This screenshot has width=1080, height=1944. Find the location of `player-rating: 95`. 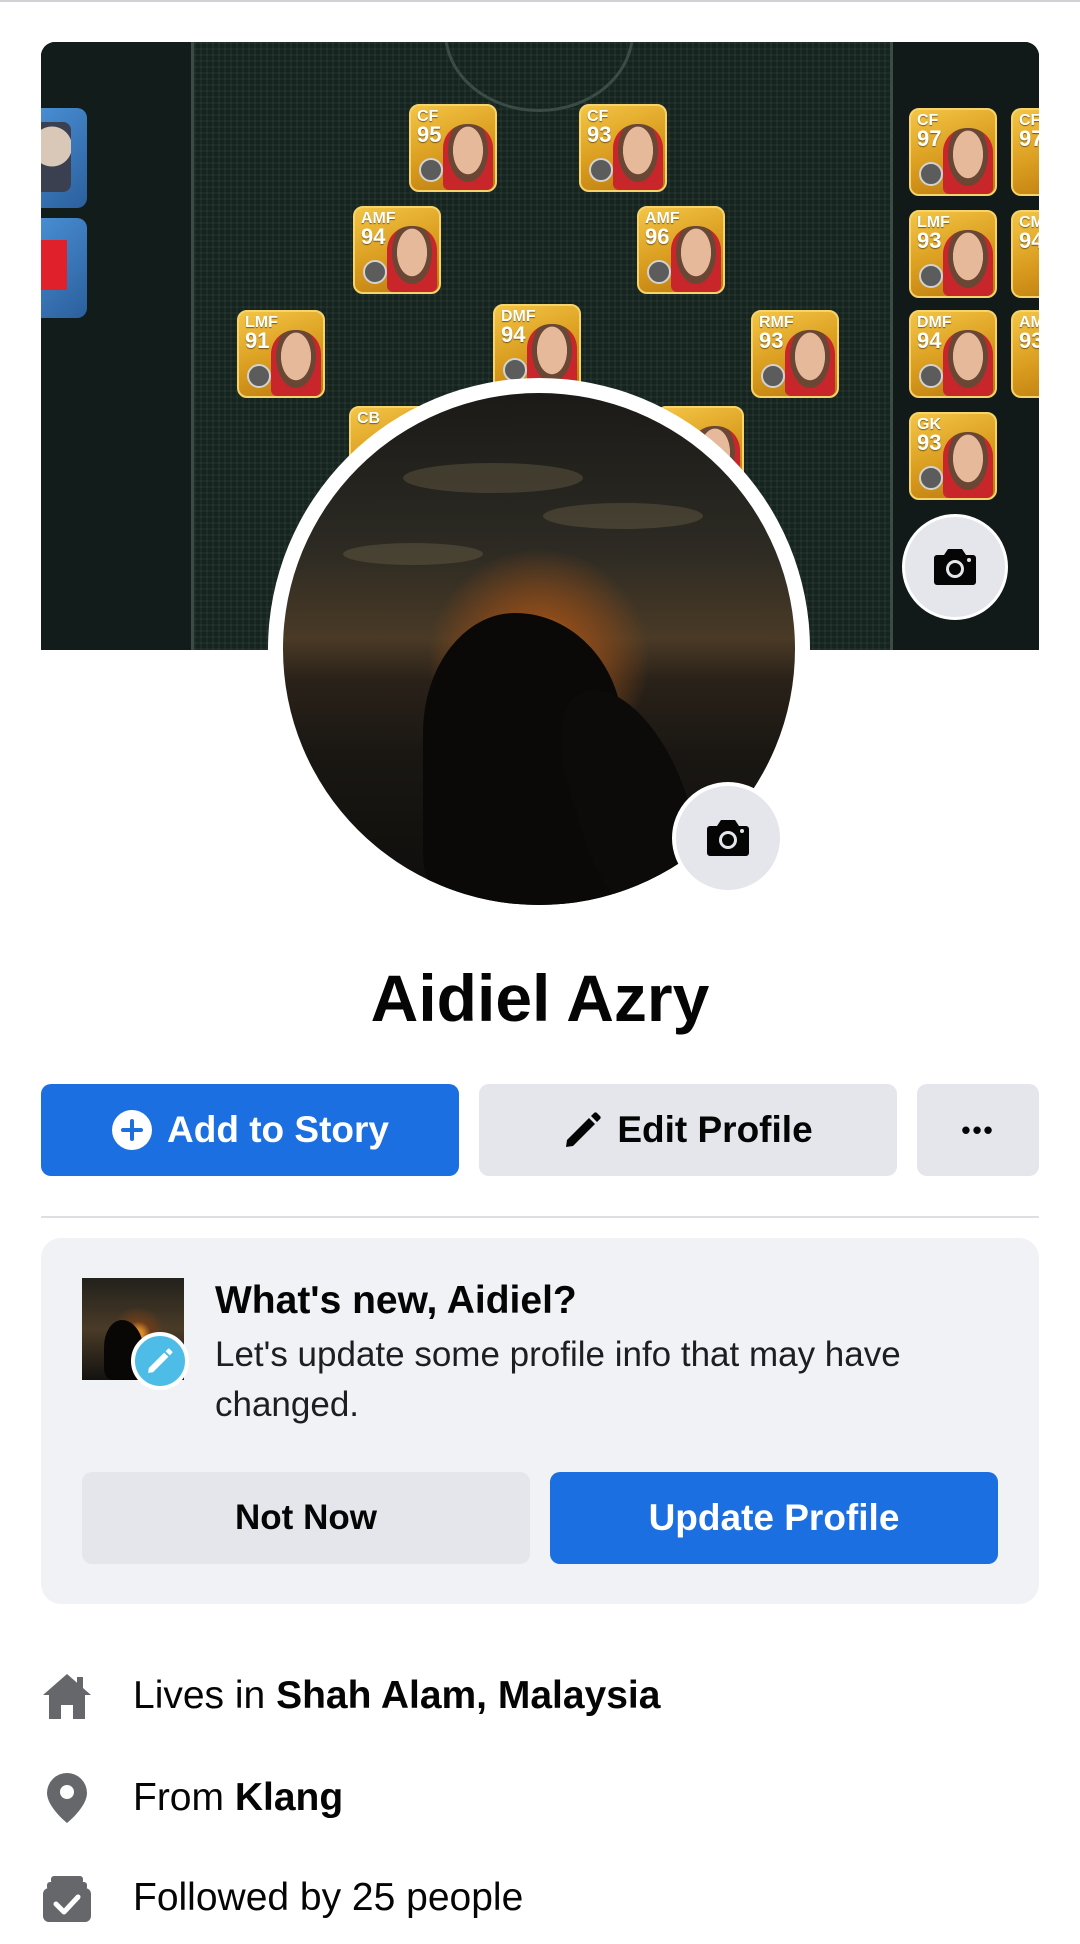

player-rating: 95 is located at coordinates (429, 134).